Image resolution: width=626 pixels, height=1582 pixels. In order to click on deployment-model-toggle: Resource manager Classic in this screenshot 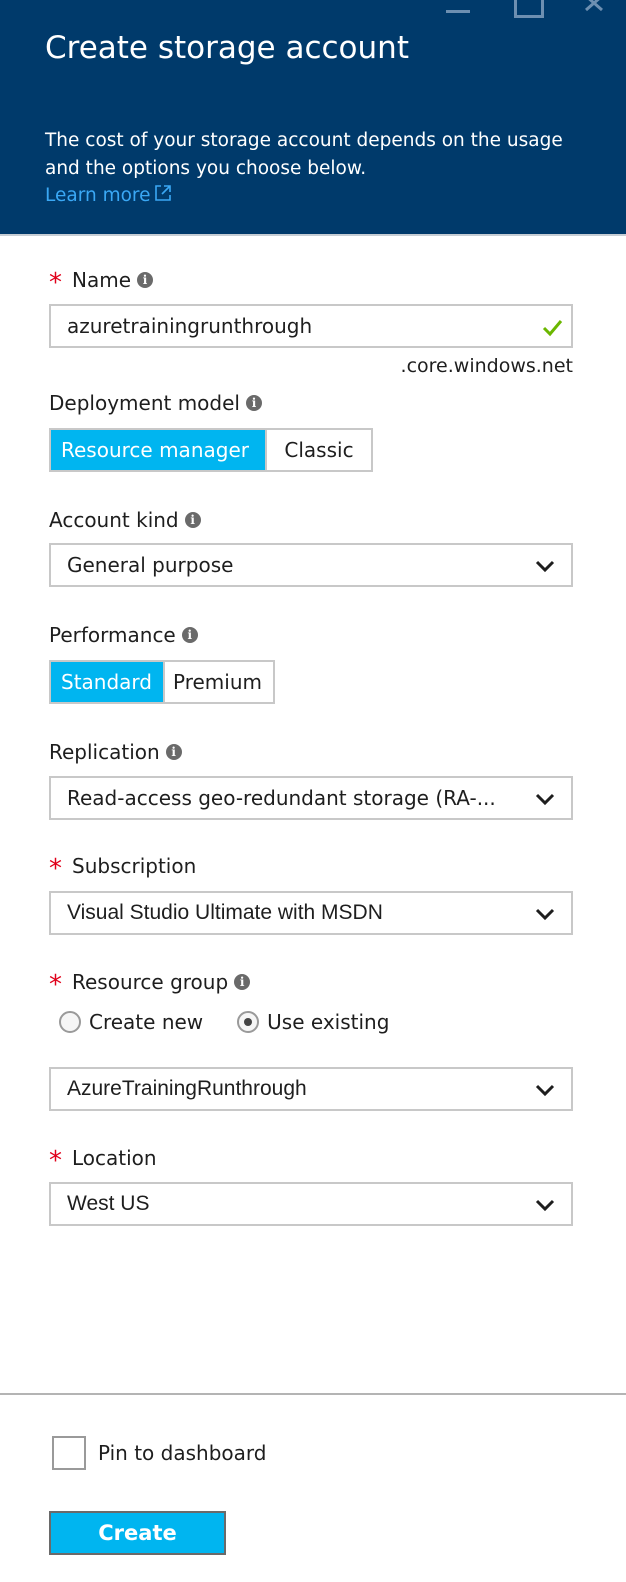, I will do `click(211, 450)`.